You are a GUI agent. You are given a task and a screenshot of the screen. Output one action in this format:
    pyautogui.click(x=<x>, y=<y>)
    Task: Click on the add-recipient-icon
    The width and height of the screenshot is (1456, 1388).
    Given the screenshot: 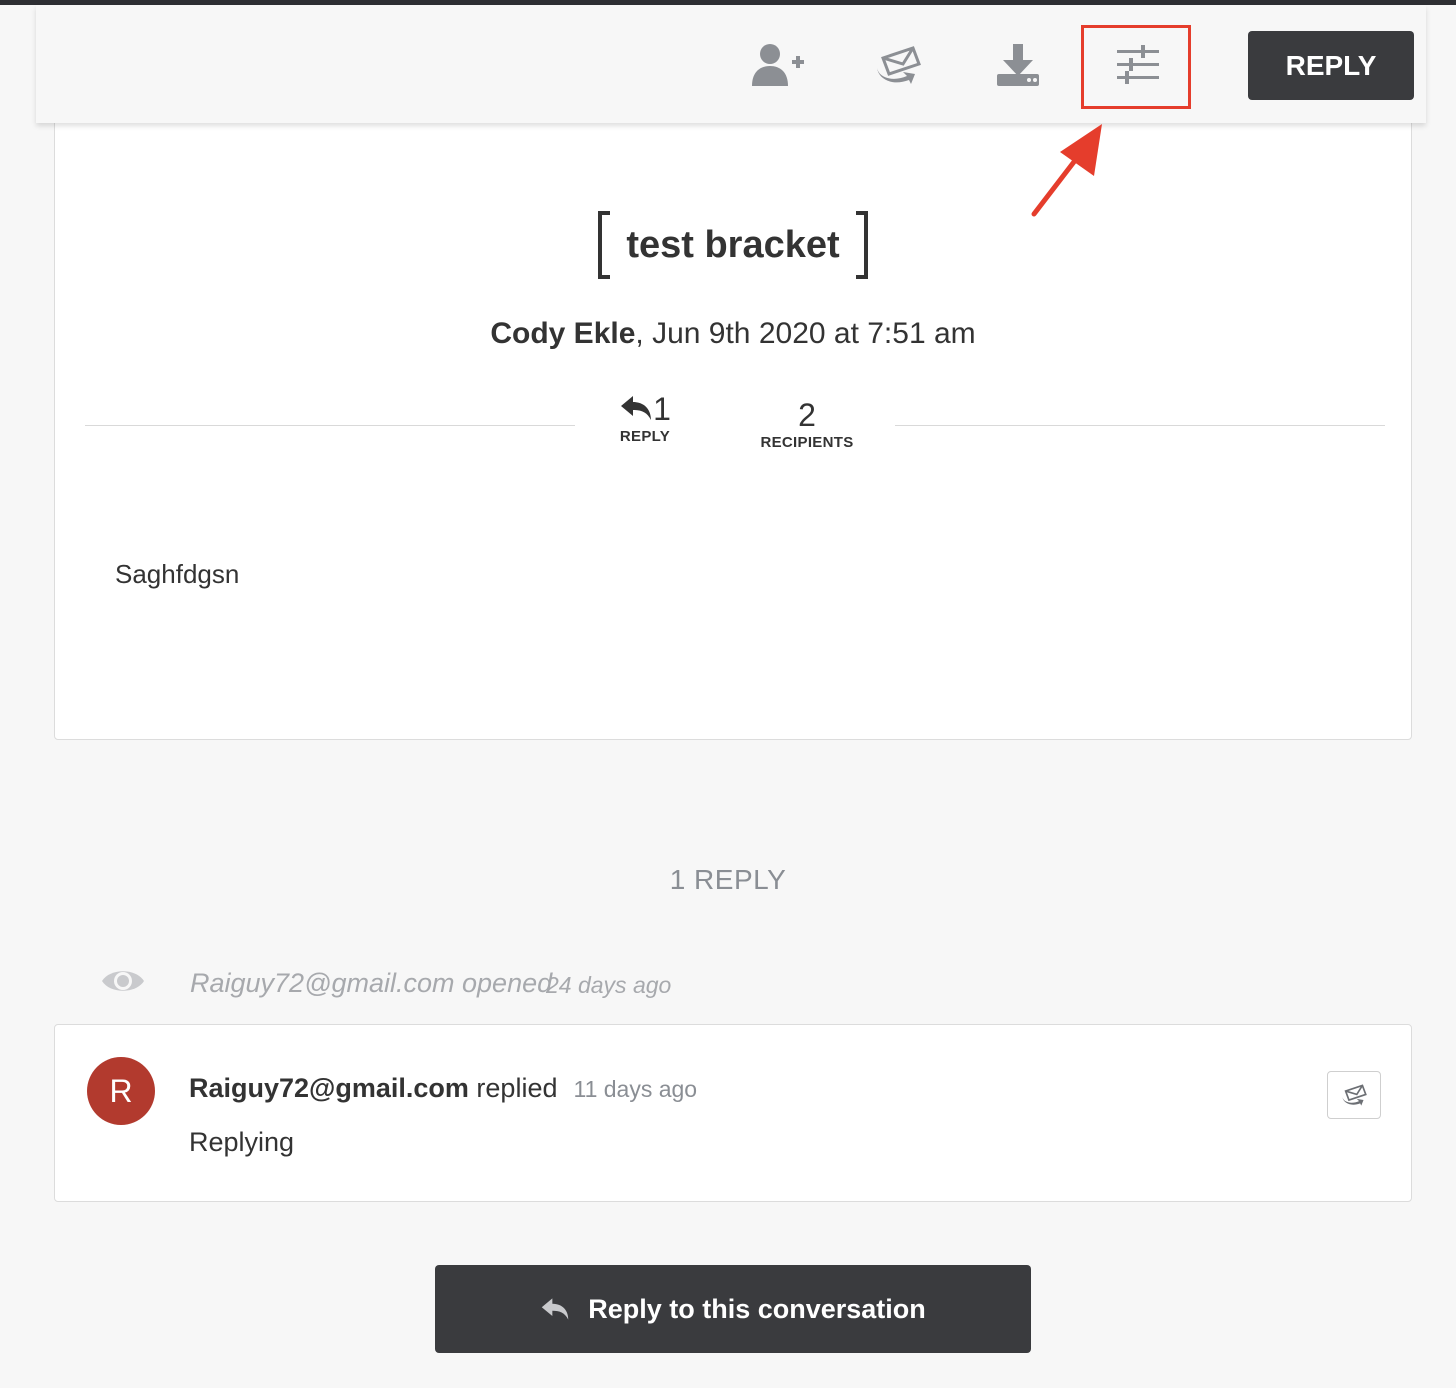 What is the action you would take?
    pyautogui.click(x=778, y=65)
    